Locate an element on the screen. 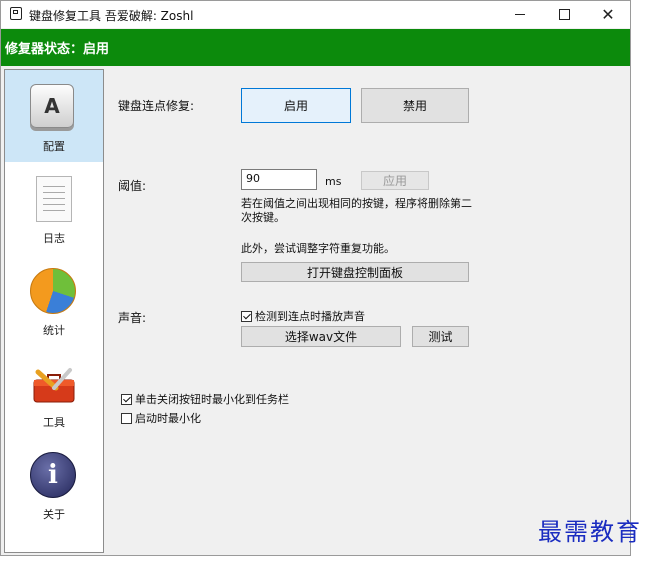 The width and height of the screenshot is (660, 563). sidebar-item-tools: 工具 is located at coordinates (54, 392).